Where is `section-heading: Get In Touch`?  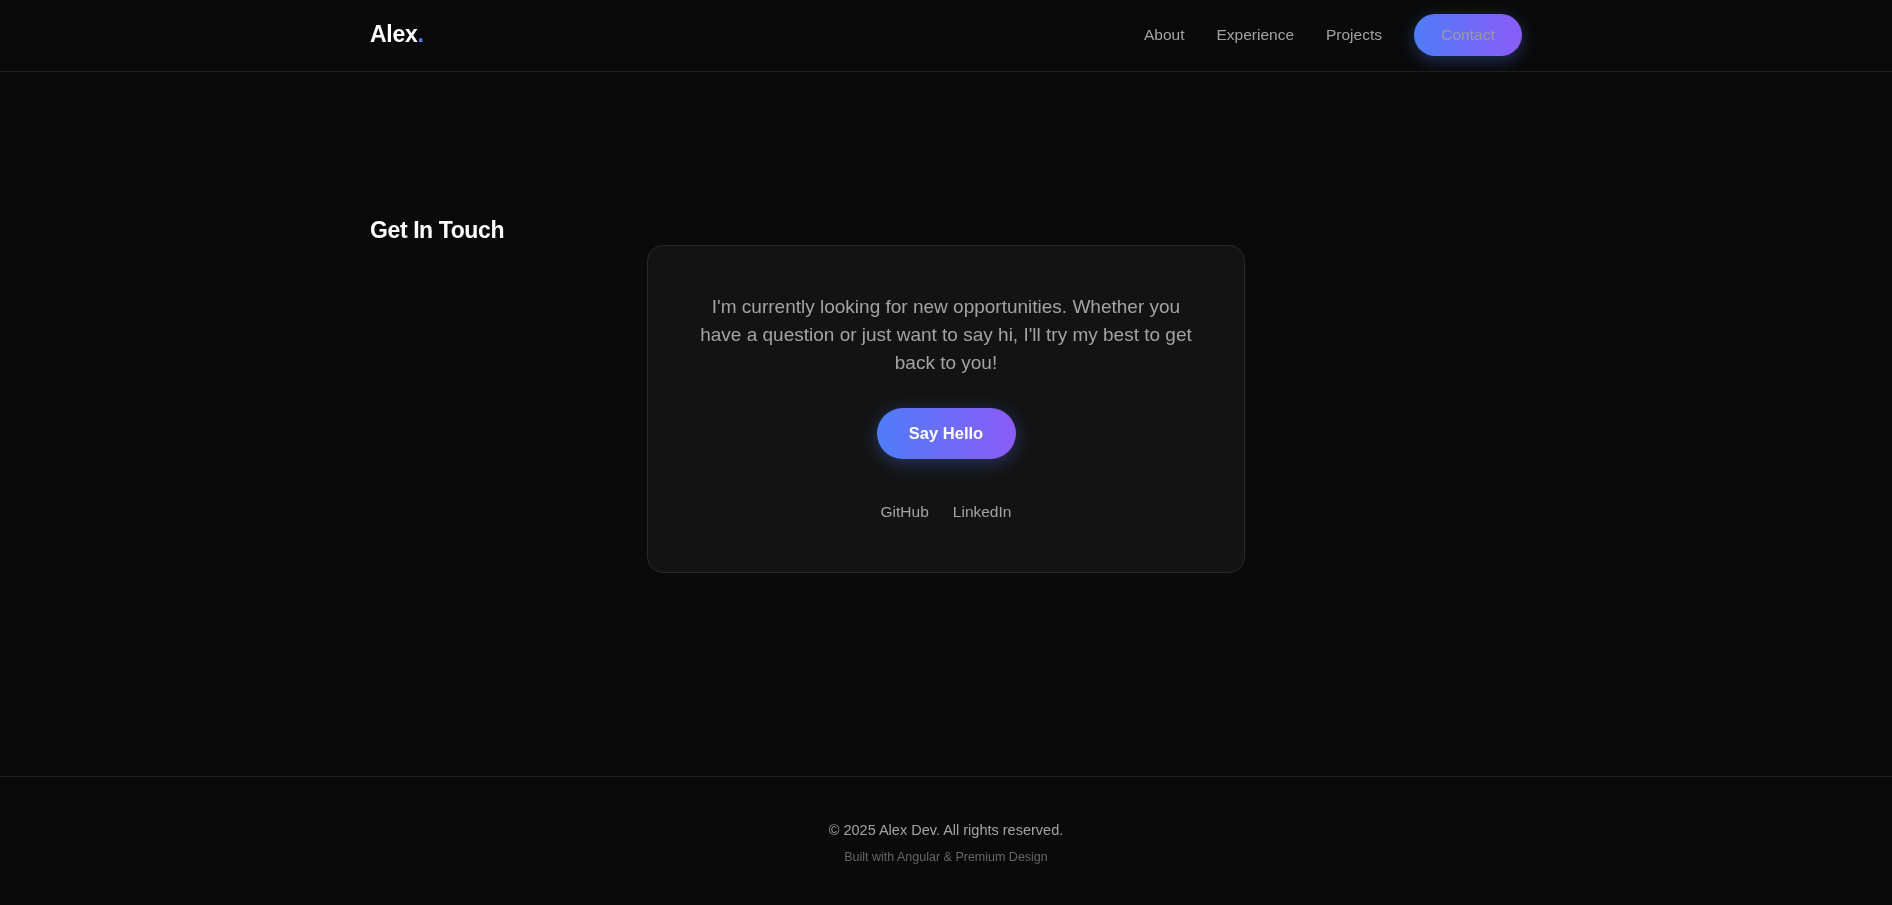 section-heading: Get In Touch is located at coordinates (437, 230).